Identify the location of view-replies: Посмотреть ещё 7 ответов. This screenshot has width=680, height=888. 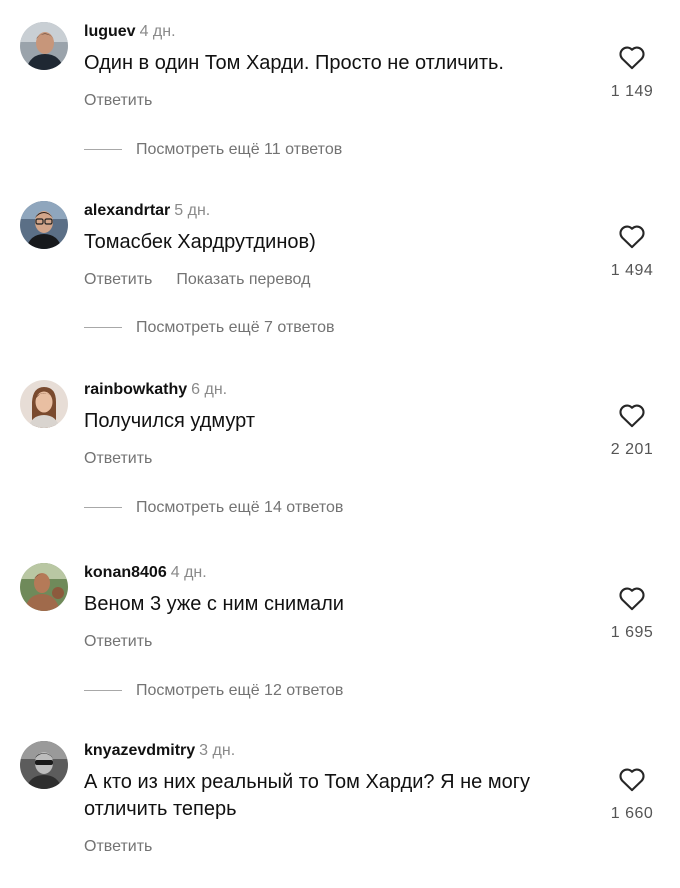
(209, 328).